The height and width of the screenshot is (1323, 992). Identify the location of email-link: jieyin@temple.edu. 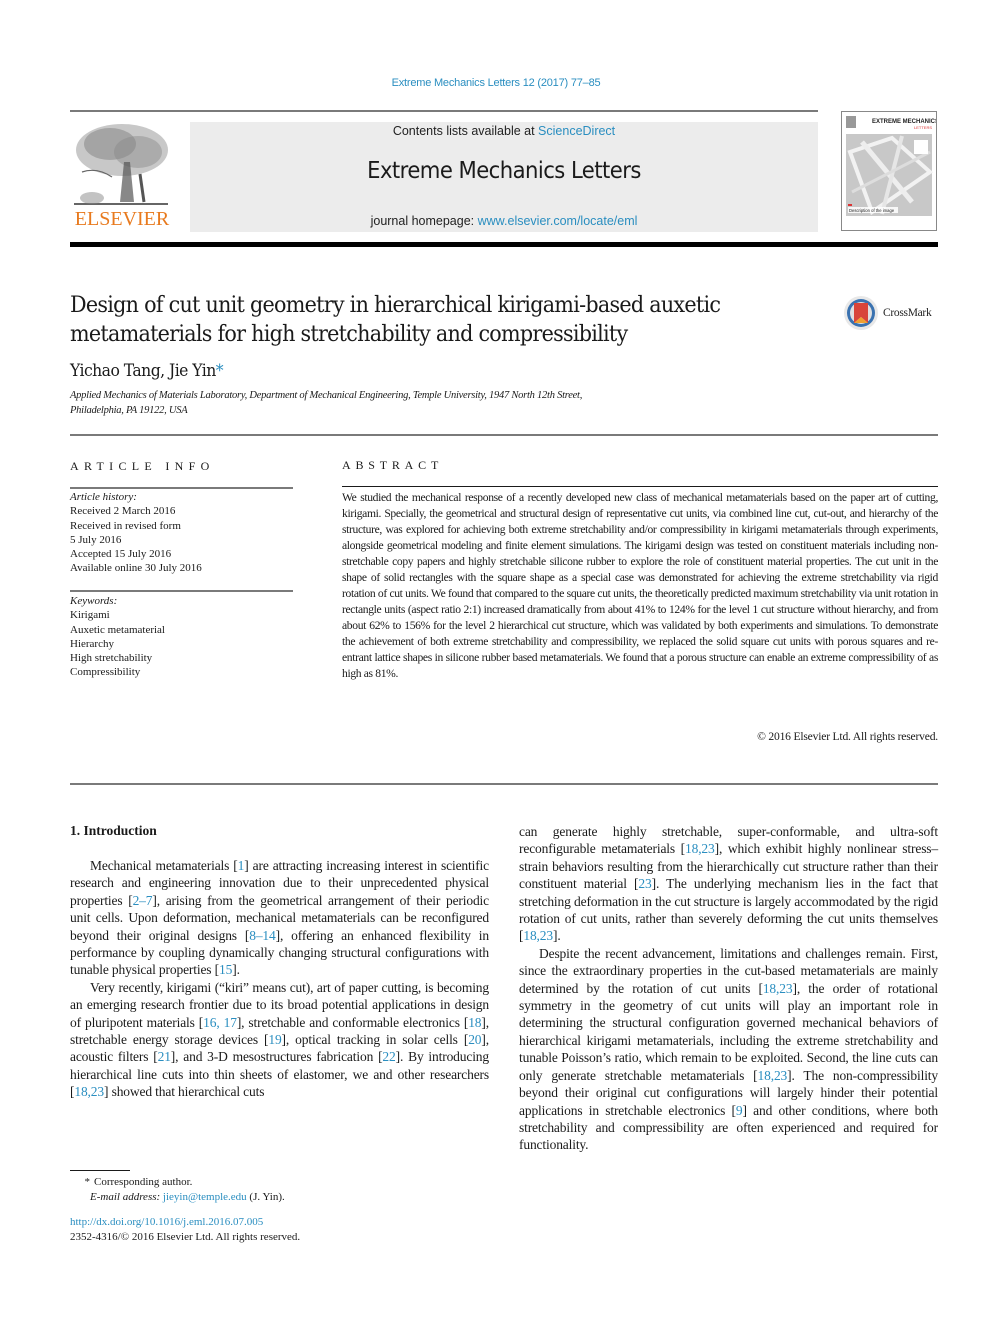
(205, 1197).